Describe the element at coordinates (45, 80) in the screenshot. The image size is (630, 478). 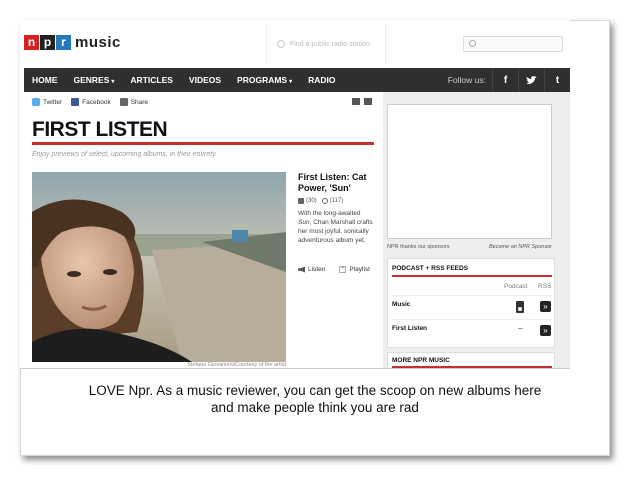
I see `nav-home: HOME` at that location.